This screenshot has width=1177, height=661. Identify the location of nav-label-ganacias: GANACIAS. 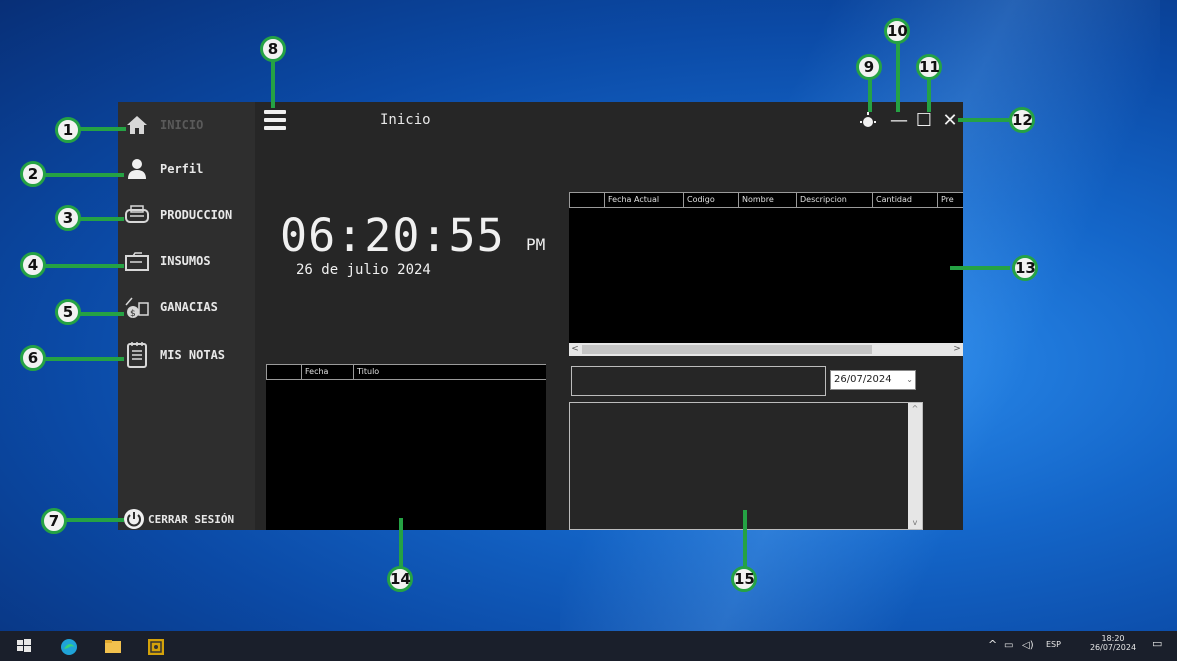
(189, 307).